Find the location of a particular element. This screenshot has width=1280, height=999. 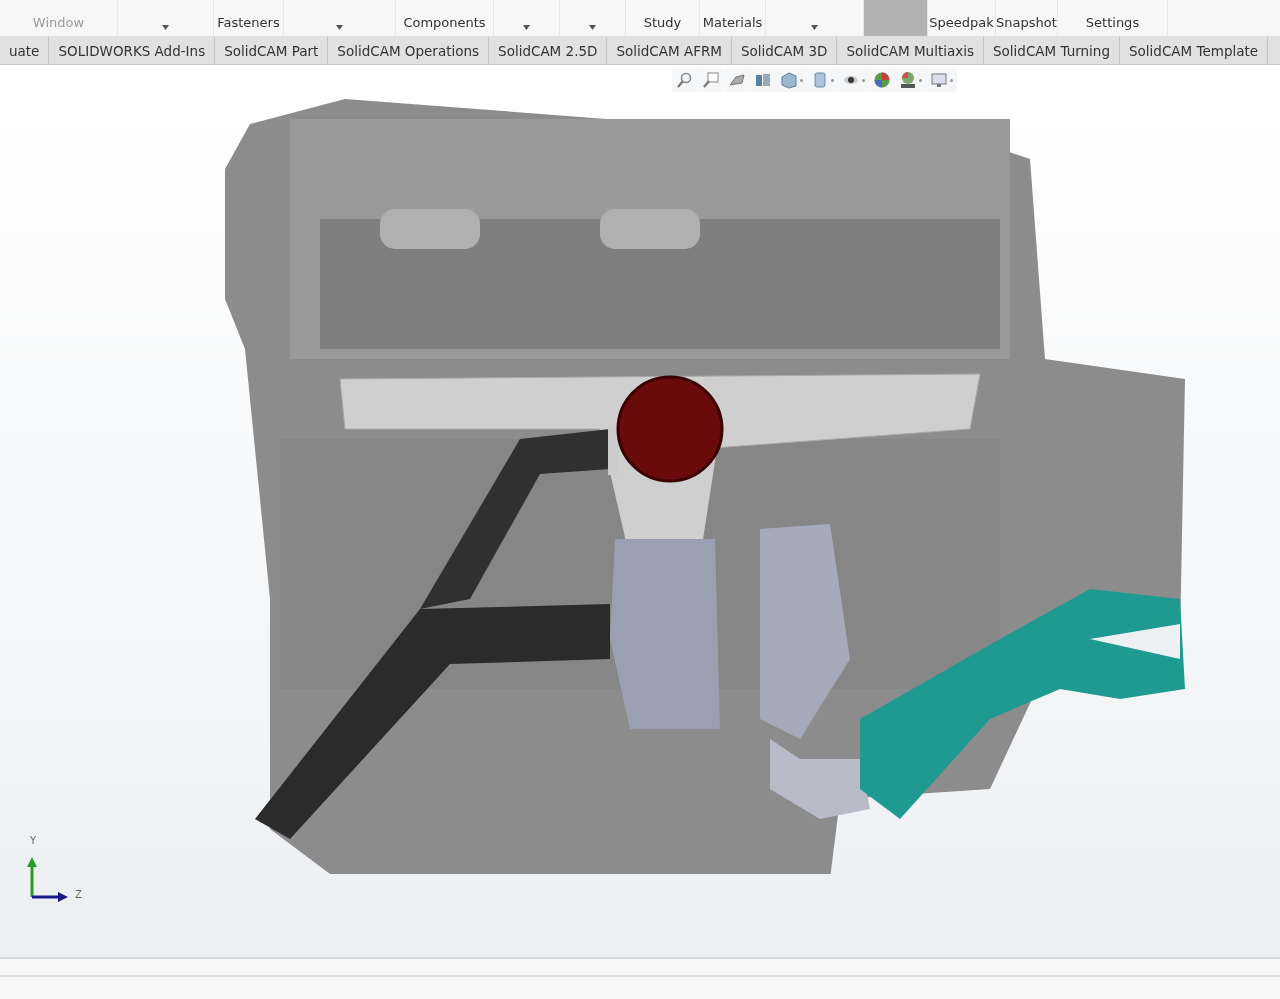

axis-label: Z is located at coordinates (78, 894).